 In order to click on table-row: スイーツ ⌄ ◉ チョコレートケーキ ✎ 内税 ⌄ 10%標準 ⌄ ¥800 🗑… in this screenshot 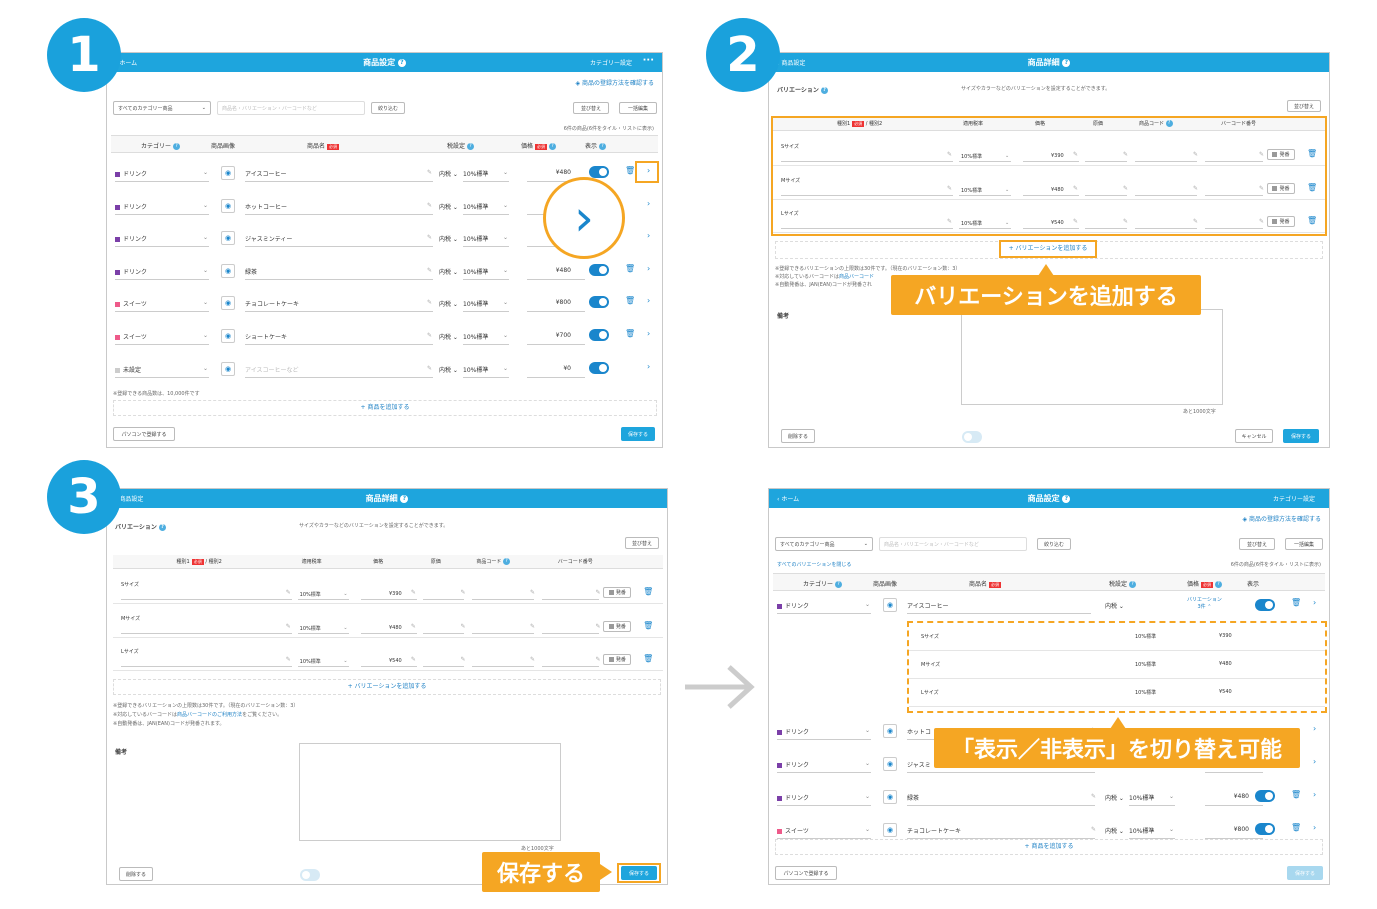, I will do `click(384, 303)`.